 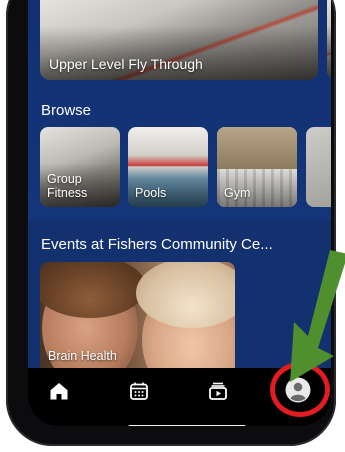 I want to click on browse-label: Pools, so click(x=151, y=193).